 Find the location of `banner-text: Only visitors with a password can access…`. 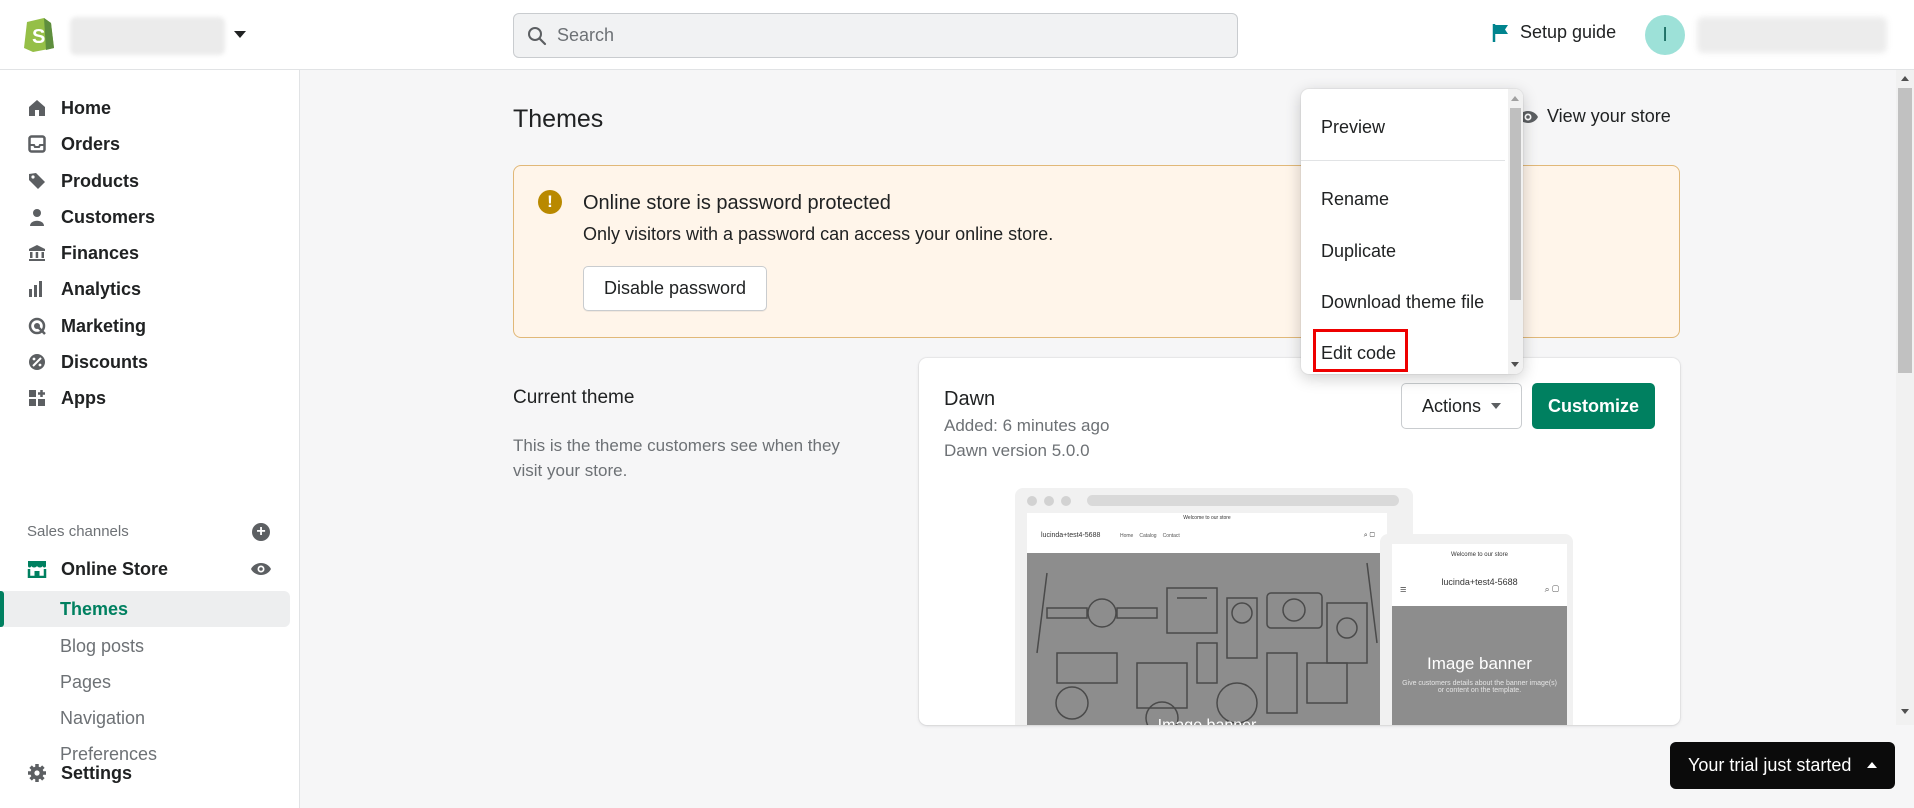

banner-text: Only visitors with a password can access… is located at coordinates (818, 234).